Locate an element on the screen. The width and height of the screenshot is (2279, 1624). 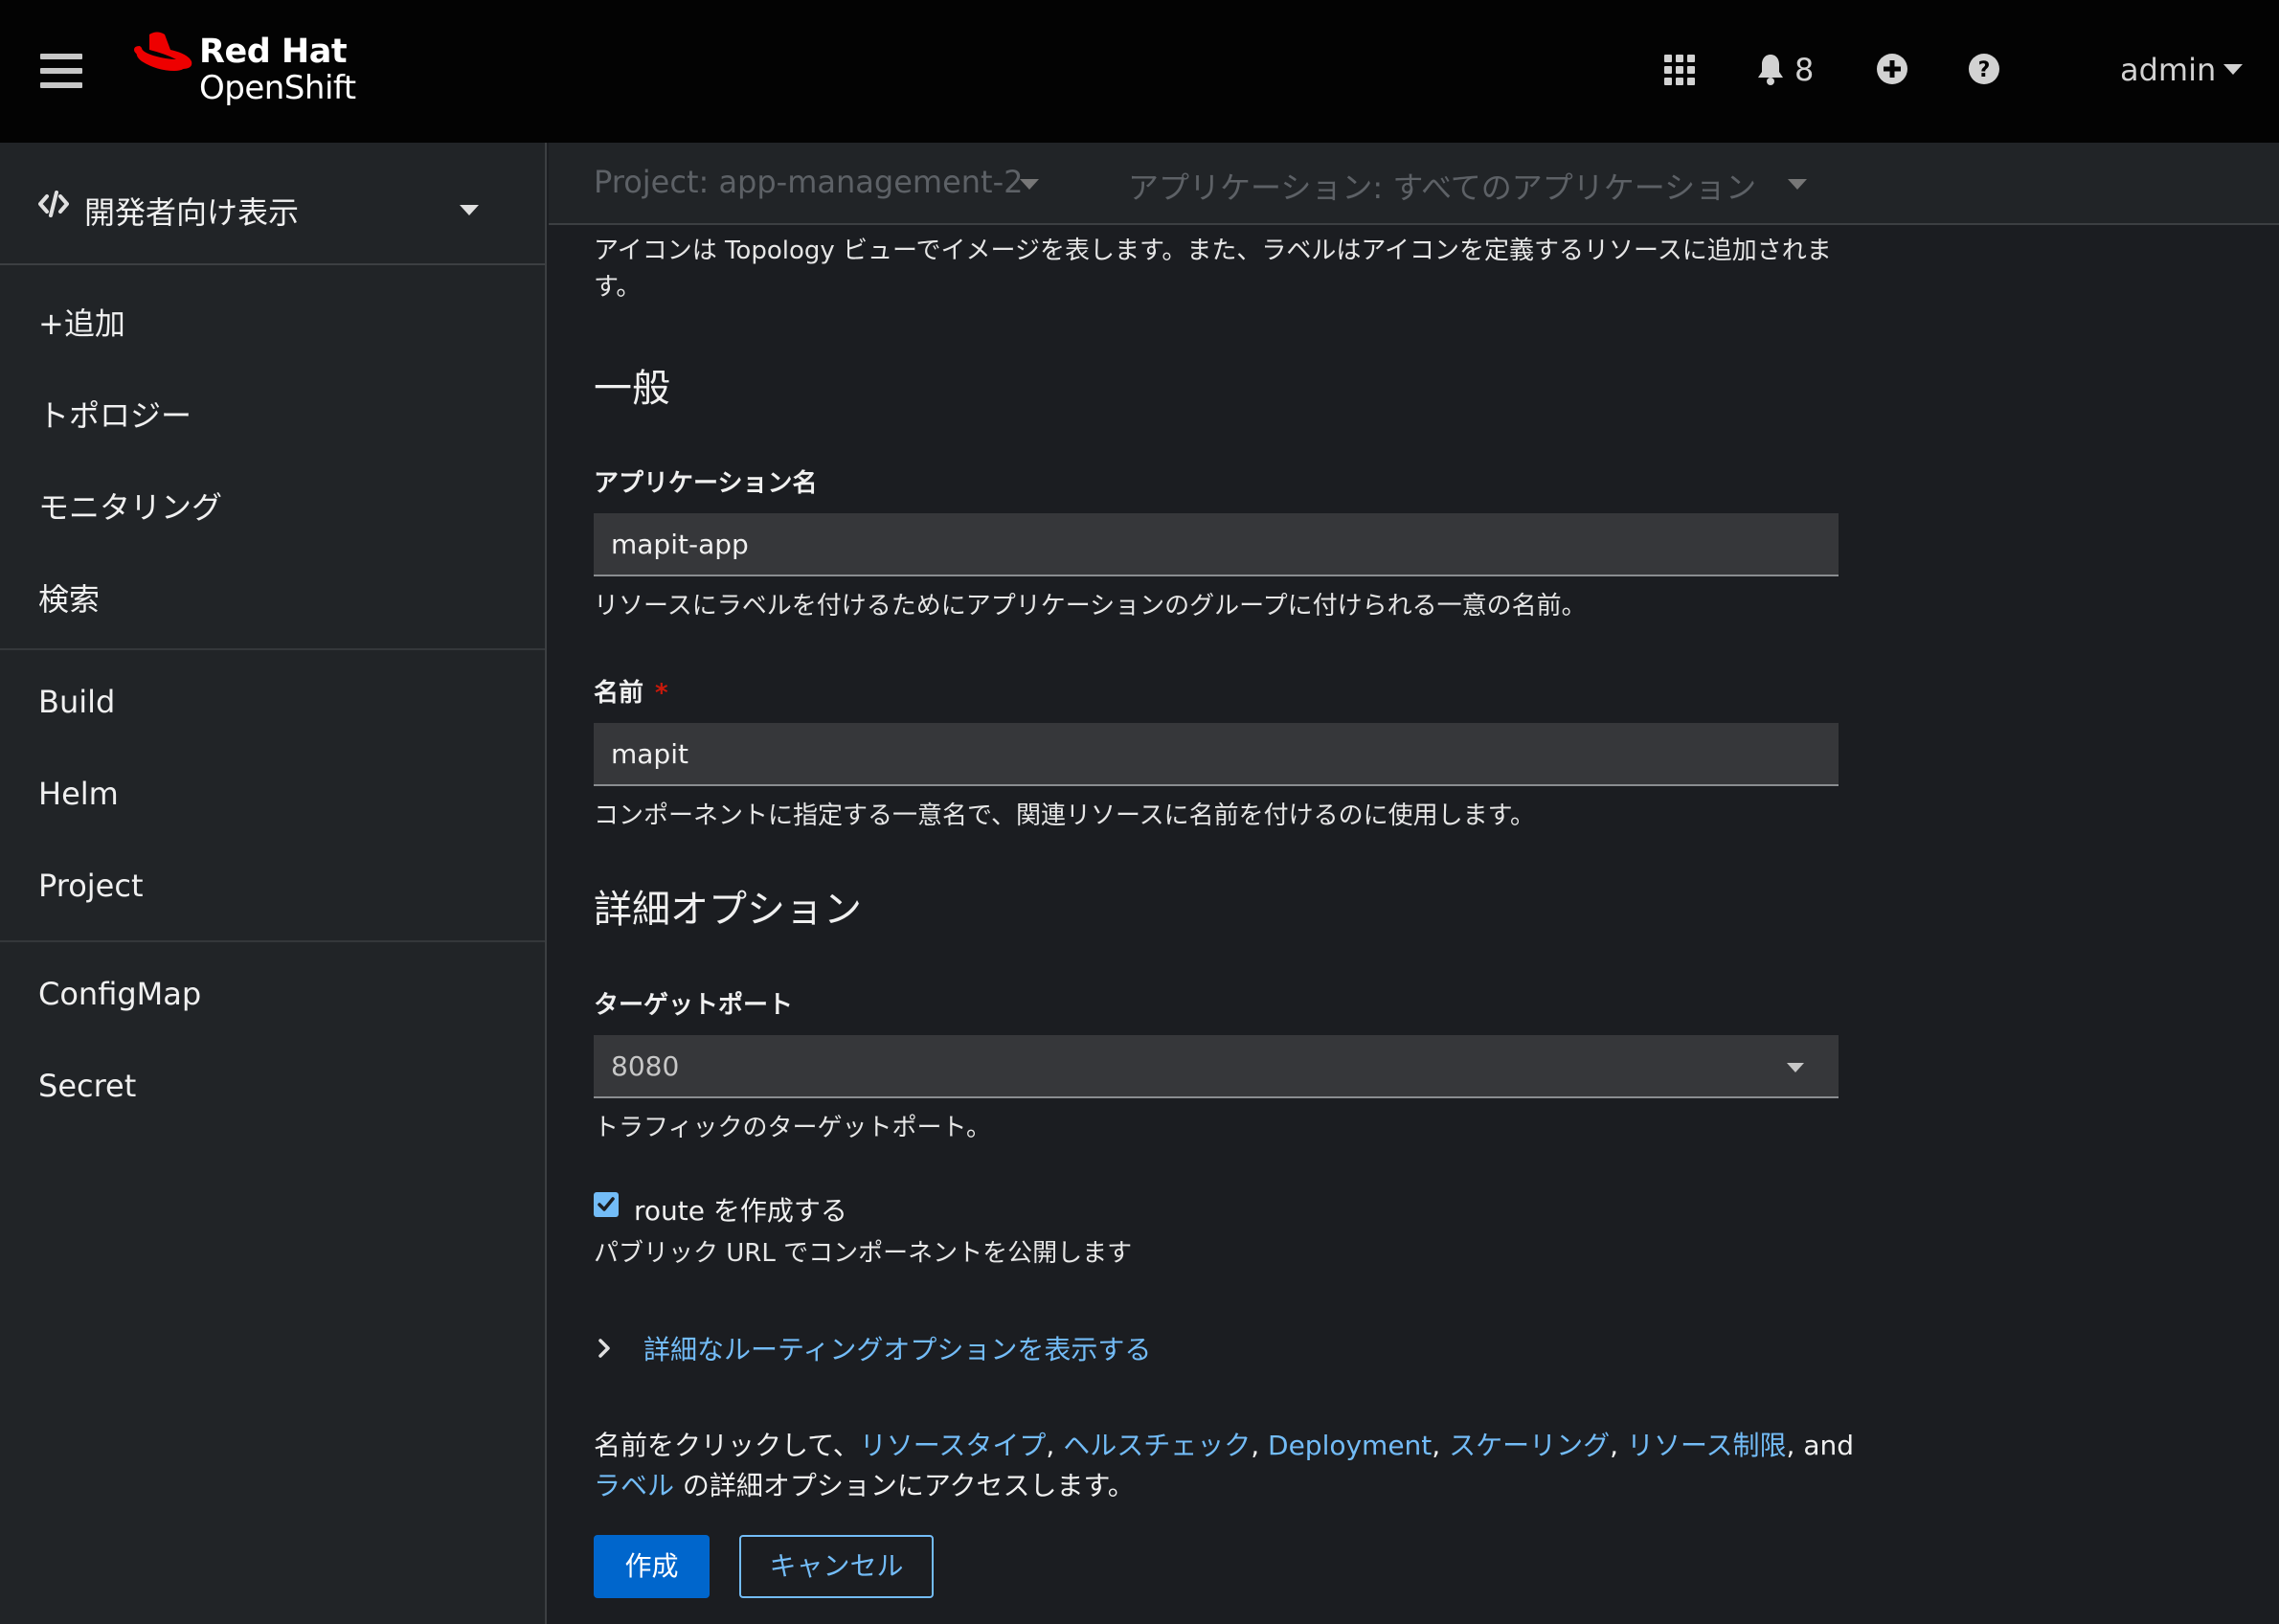
advanced-text-and: , and is located at coordinates (1820, 1445).